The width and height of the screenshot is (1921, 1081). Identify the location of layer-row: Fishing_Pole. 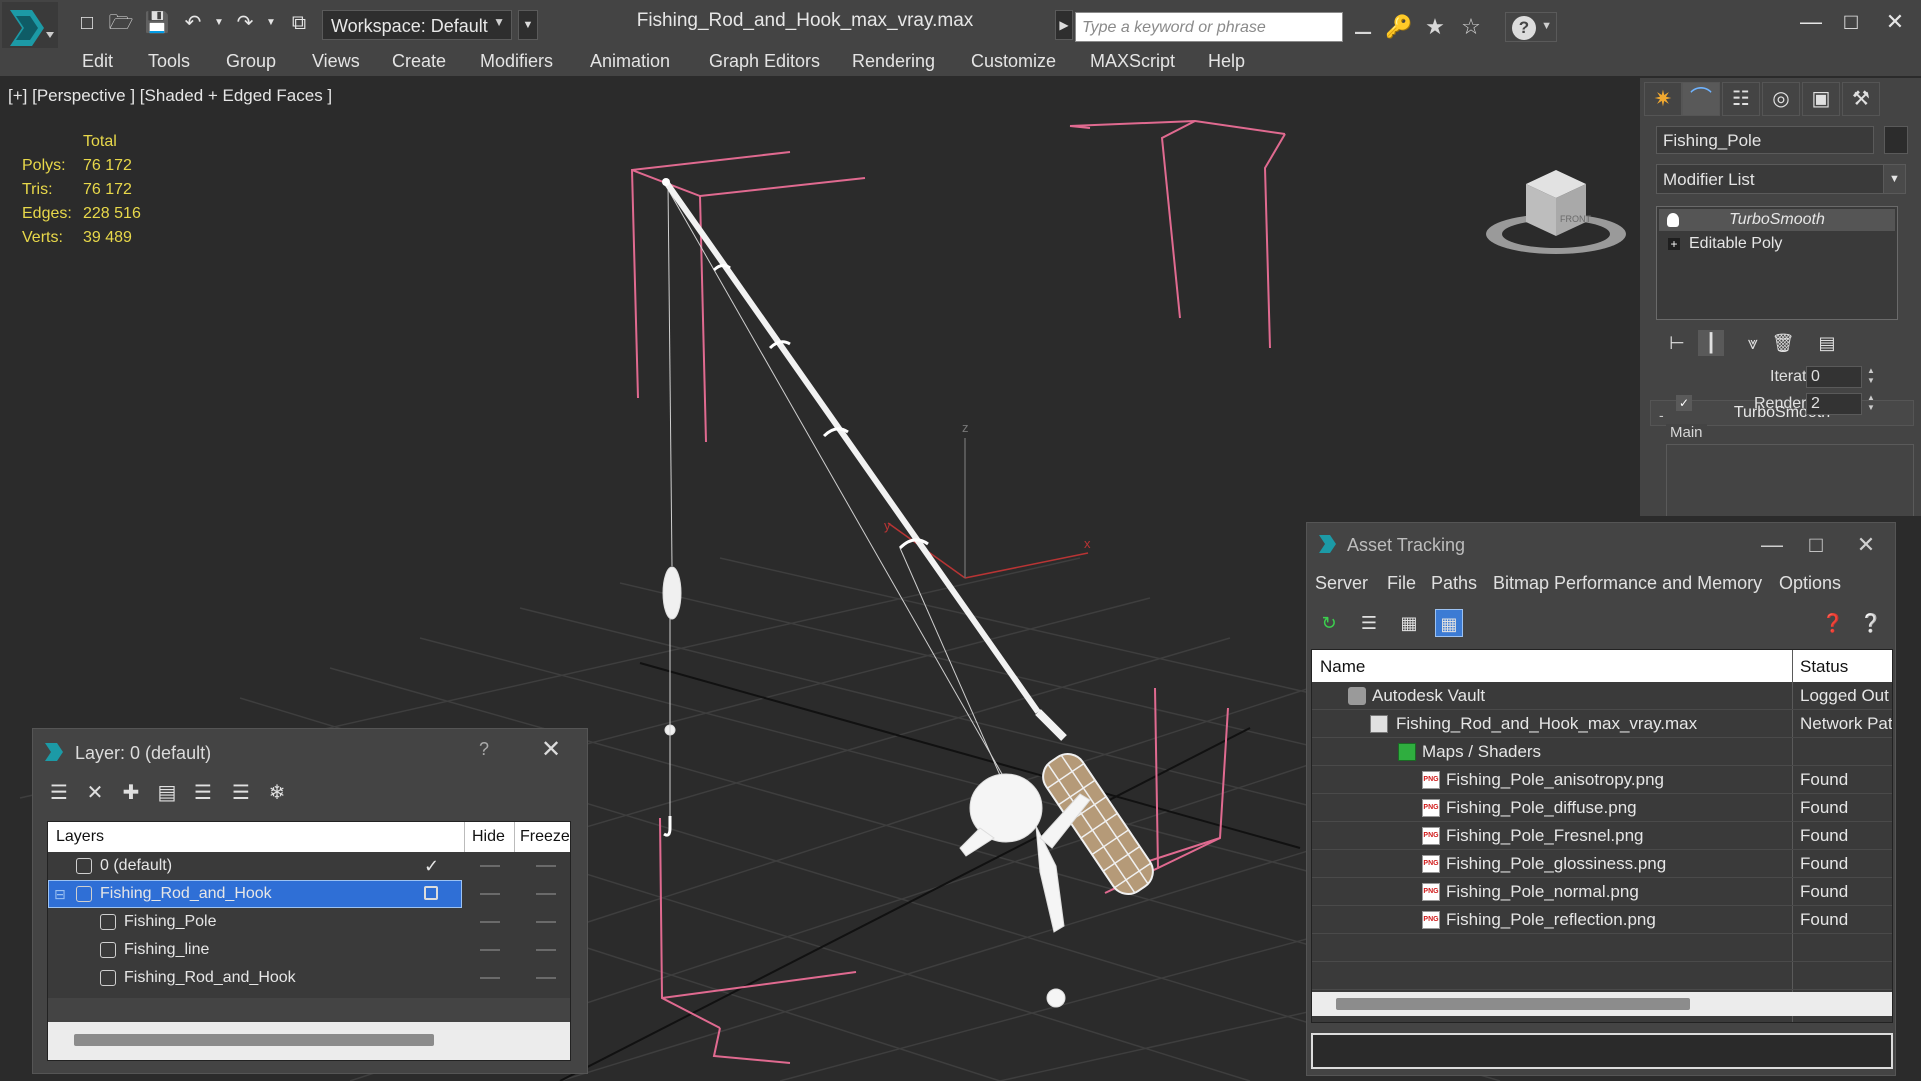
(309, 922).